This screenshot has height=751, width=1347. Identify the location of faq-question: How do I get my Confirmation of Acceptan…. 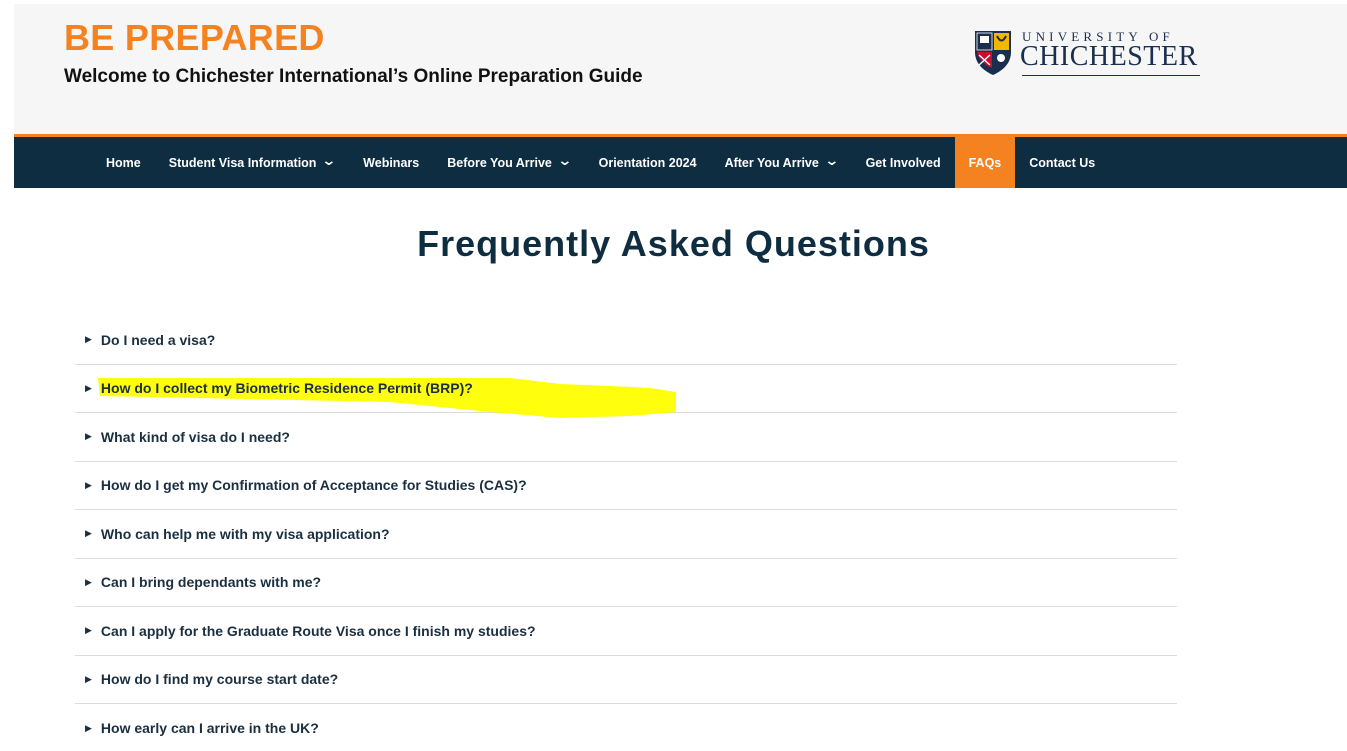
(314, 485).